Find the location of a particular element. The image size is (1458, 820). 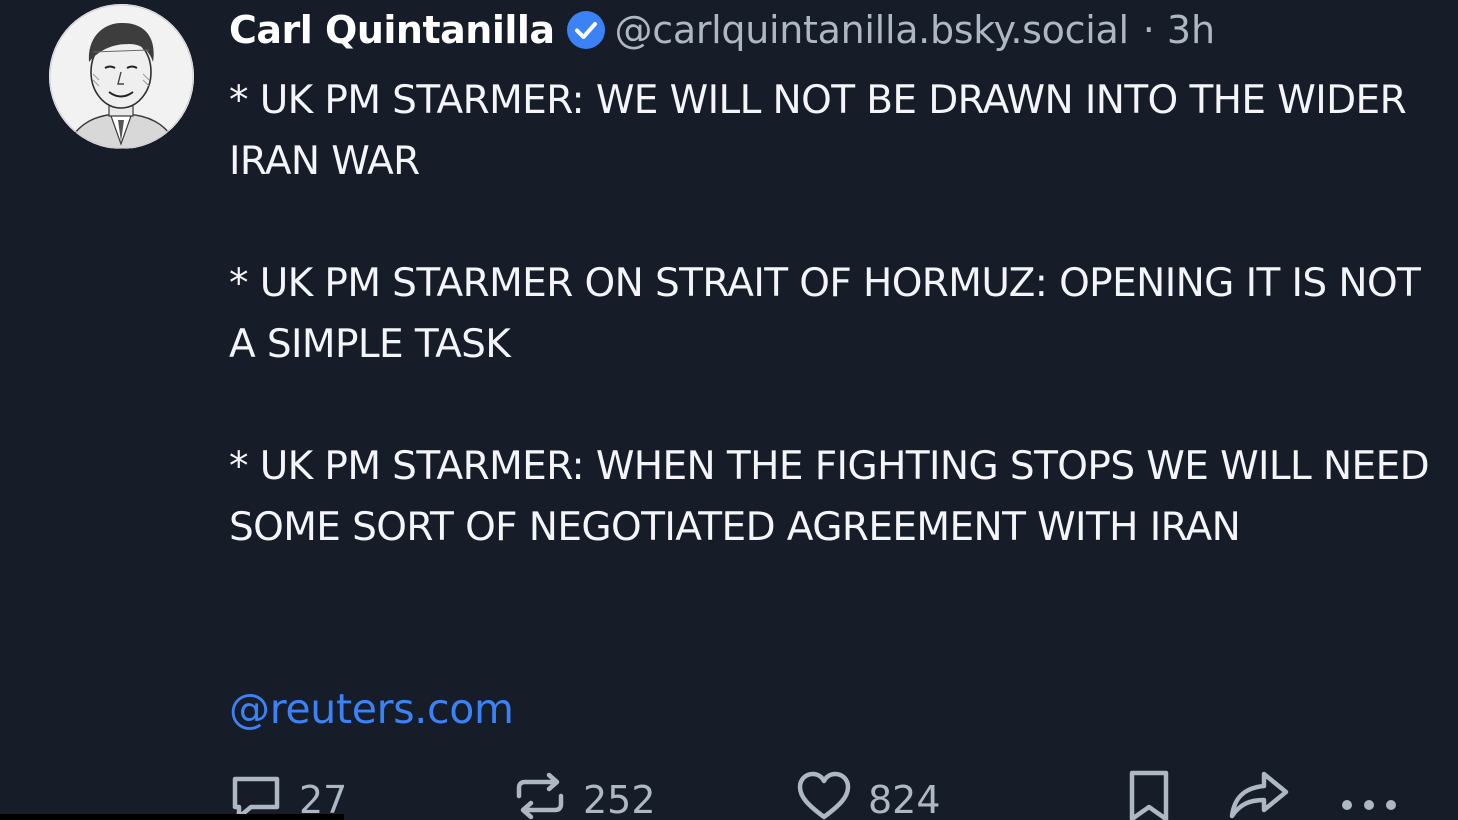

share-button is located at coordinates (1259, 795).